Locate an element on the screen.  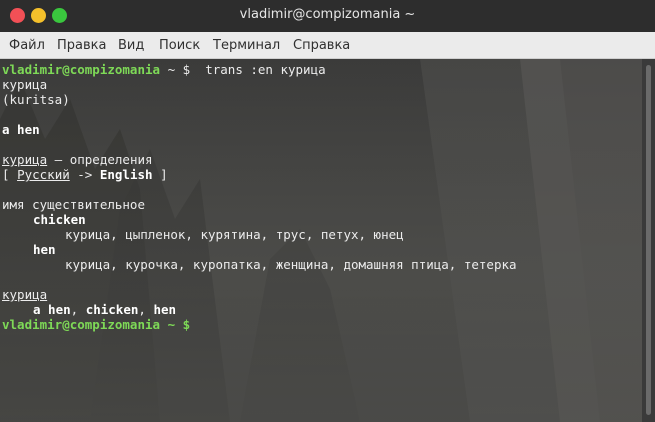
lang-from: Русский is located at coordinates (43, 174).